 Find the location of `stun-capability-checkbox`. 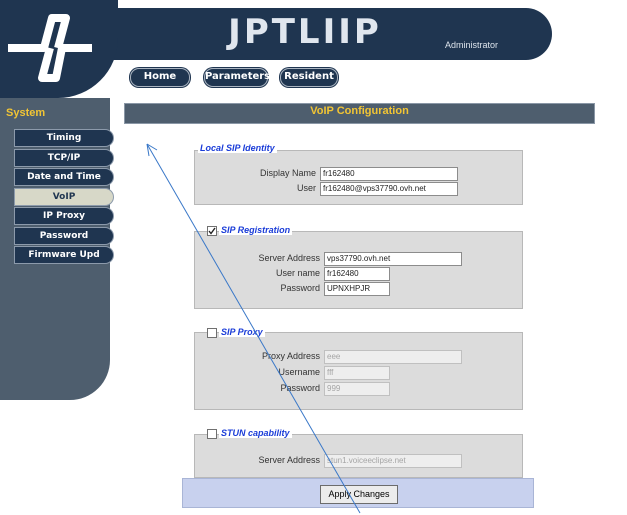

stun-capability-checkbox is located at coordinates (212, 434).